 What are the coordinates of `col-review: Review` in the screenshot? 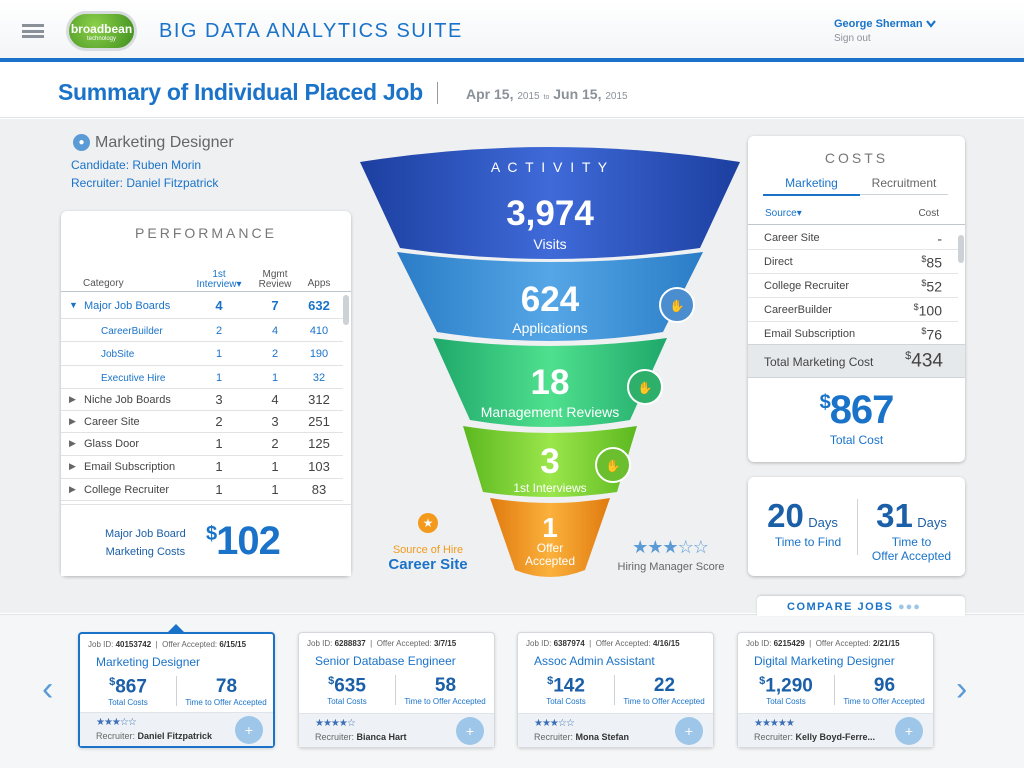 It's located at (275, 284).